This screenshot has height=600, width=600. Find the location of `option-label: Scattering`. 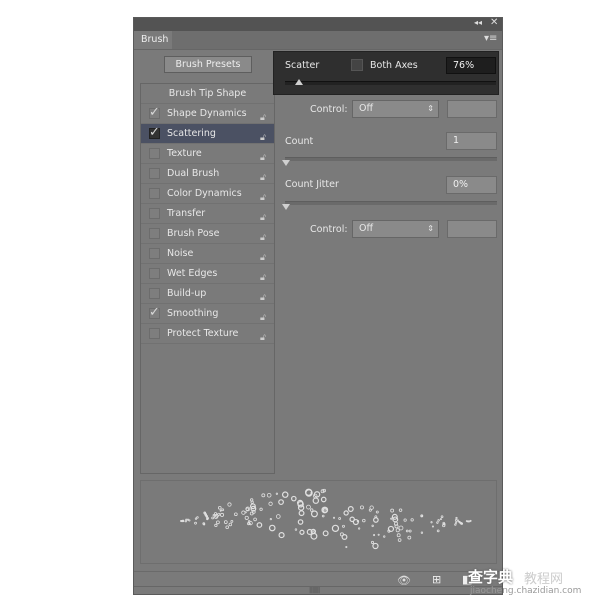

option-label: Scattering is located at coordinates (191, 133).